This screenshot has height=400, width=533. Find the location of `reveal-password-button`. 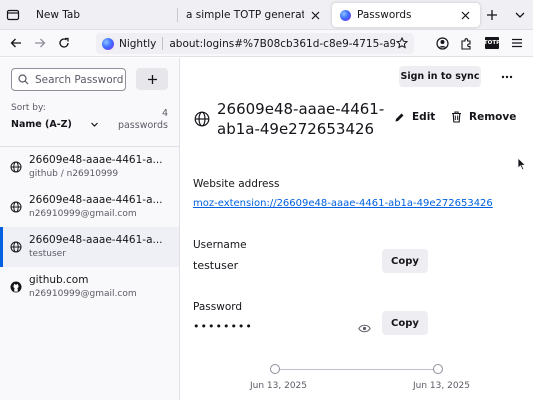

reveal-password-button is located at coordinates (364, 328).